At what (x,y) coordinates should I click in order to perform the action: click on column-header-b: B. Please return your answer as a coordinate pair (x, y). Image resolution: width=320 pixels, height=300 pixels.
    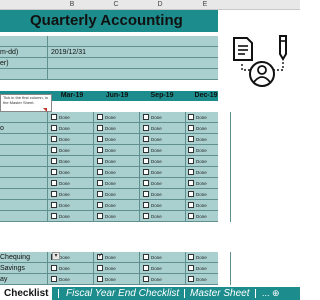
    Looking at the image, I should click on (72, 5).